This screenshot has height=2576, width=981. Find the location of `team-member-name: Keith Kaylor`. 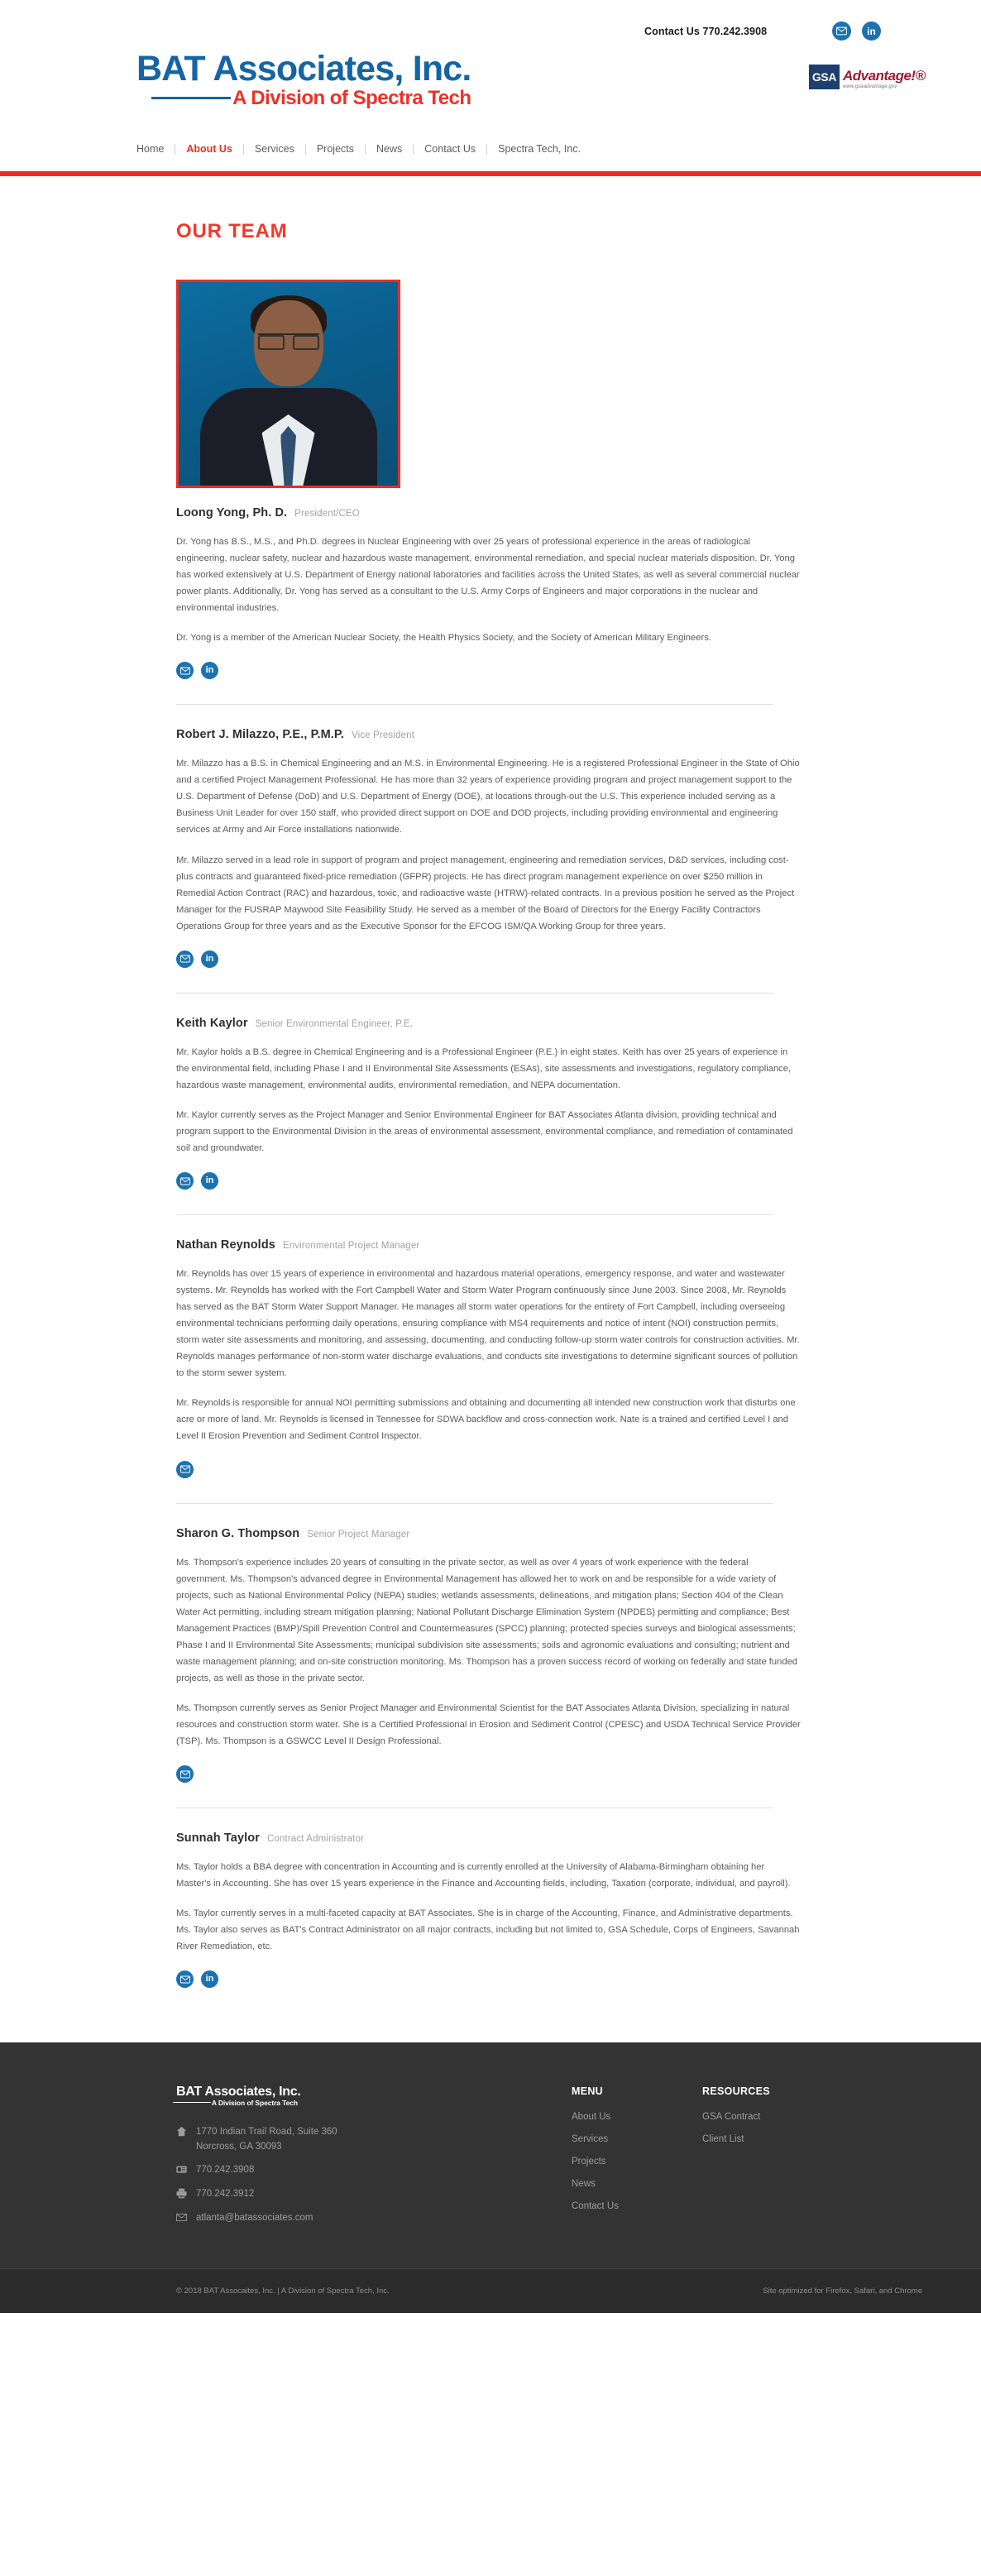

team-member-name: Keith Kaylor is located at coordinates (212, 1023).